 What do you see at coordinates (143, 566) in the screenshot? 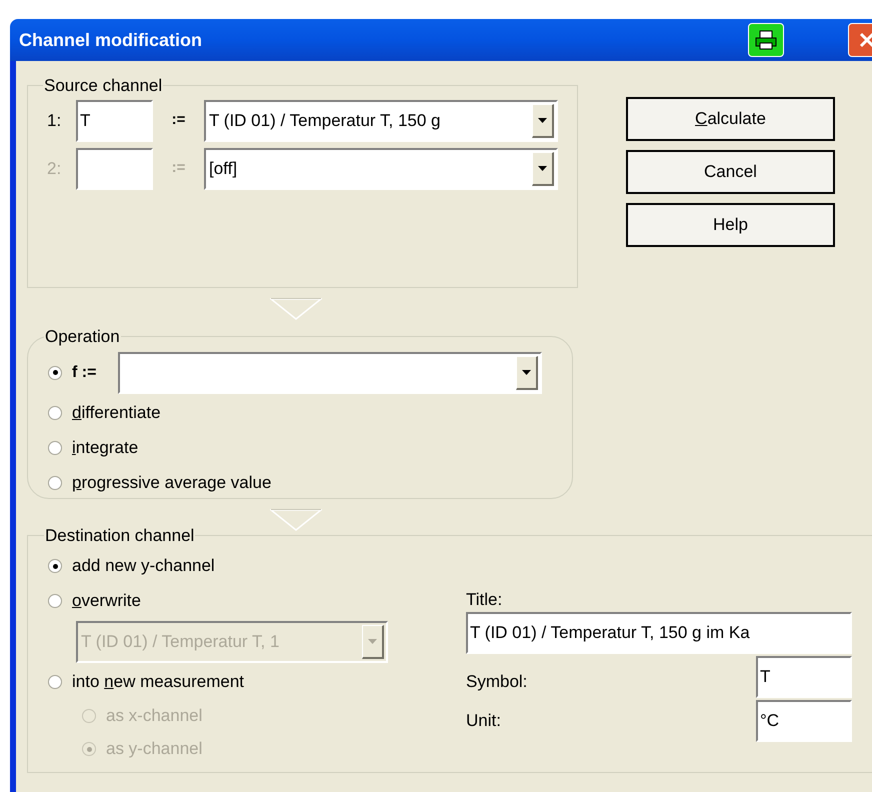
I see `option-label: add new y-channel` at bounding box center [143, 566].